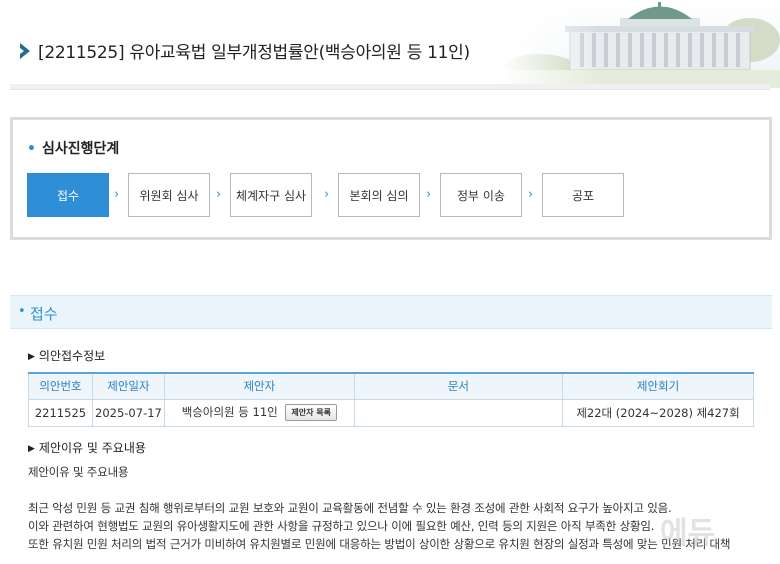  Describe the element at coordinates (458, 386) in the screenshot. I see `column-header-document: 문서` at that location.